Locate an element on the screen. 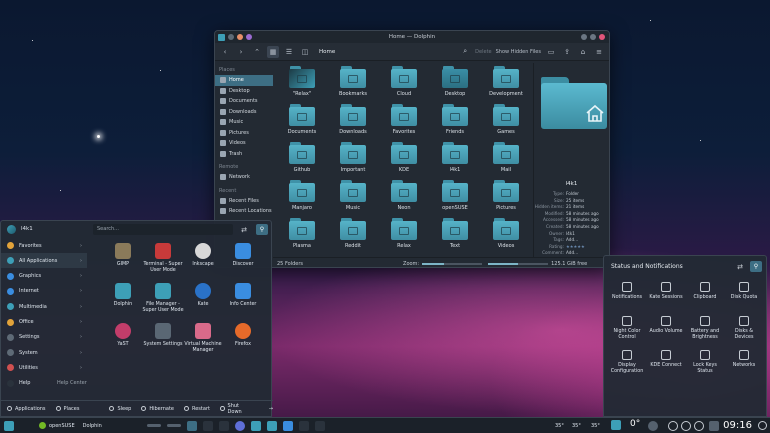  task-dolphin: Dolphin is located at coordinates (92, 426).